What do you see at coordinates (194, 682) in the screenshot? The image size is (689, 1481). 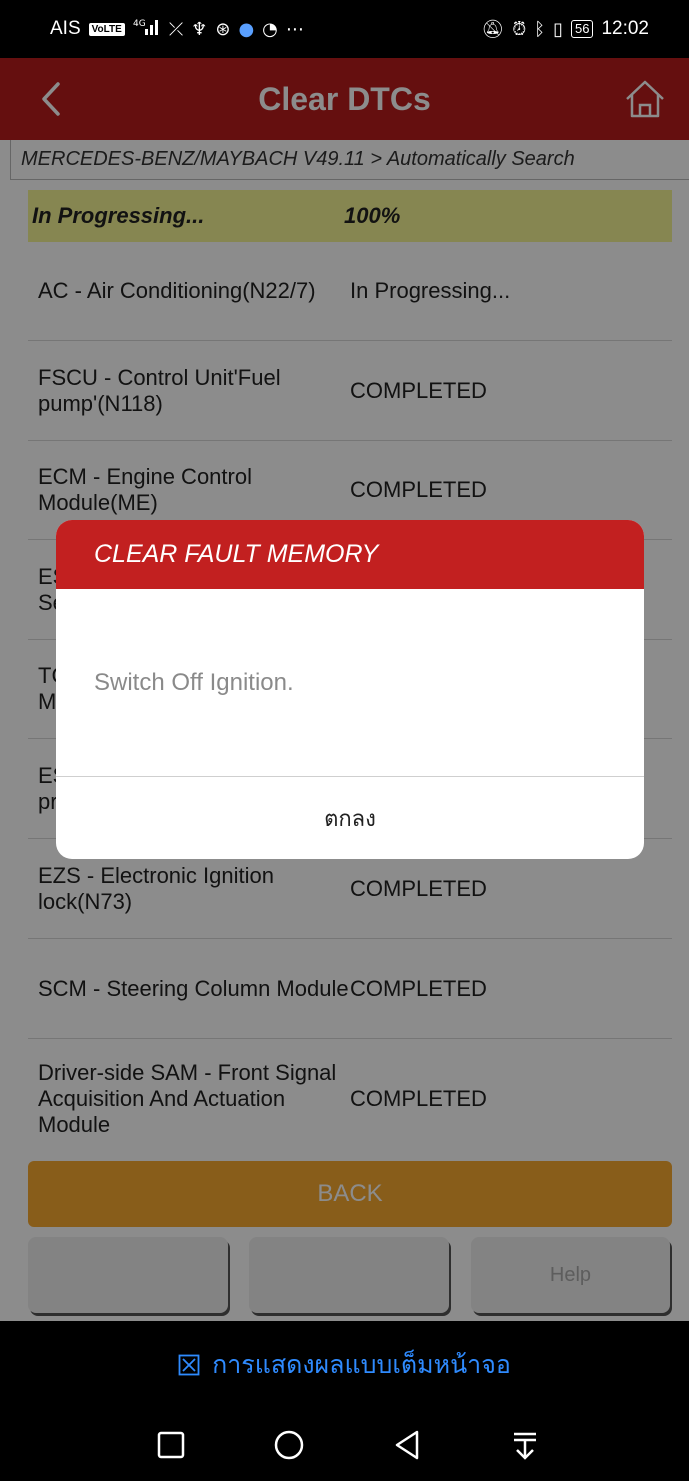 I see `dialog-message: Switch Off Ignition.` at bounding box center [194, 682].